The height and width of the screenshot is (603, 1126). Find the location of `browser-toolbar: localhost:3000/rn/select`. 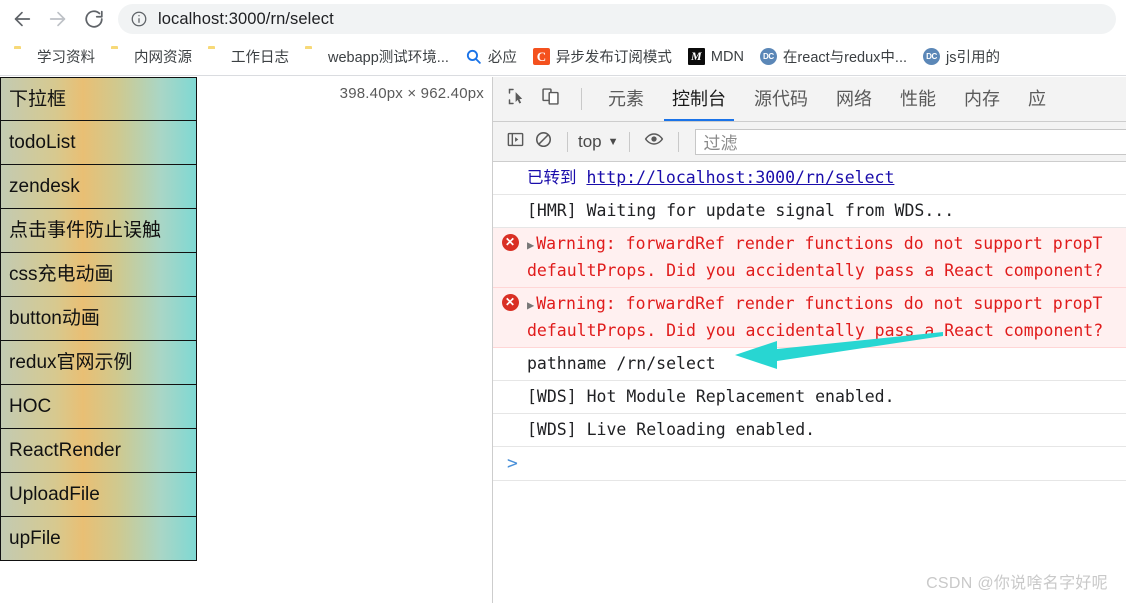

browser-toolbar: localhost:3000/rn/select is located at coordinates (563, 19).